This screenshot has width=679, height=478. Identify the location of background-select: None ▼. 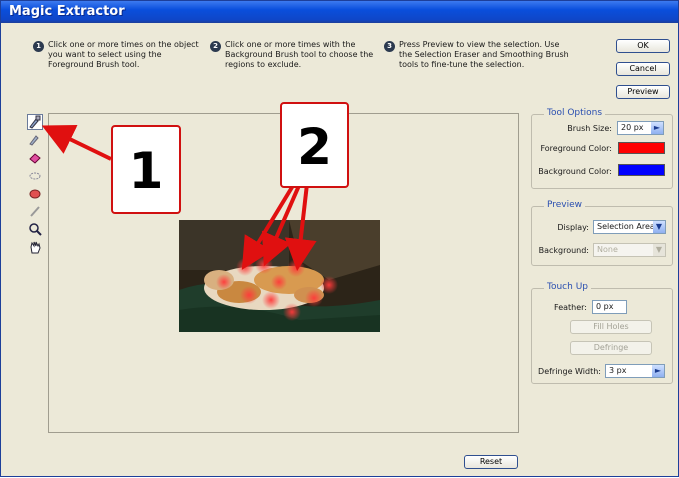
(629, 250).